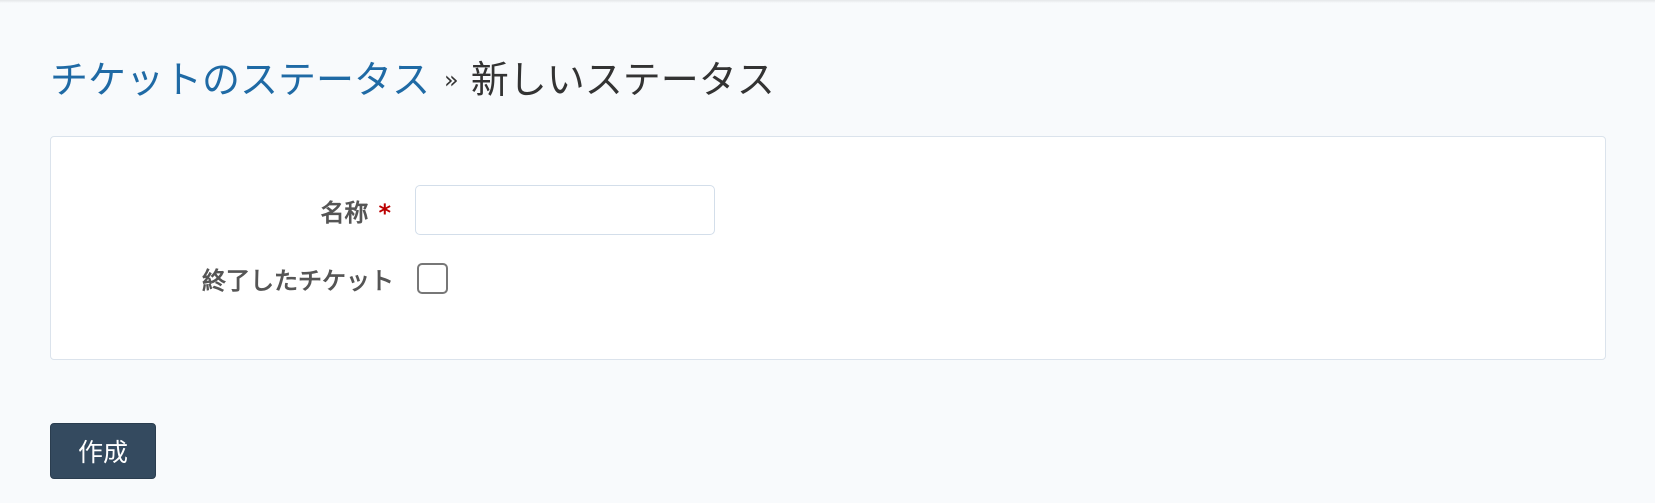 The image size is (1655, 503). What do you see at coordinates (827, 1) in the screenshot?
I see `top-shadow` at bounding box center [827, 1].